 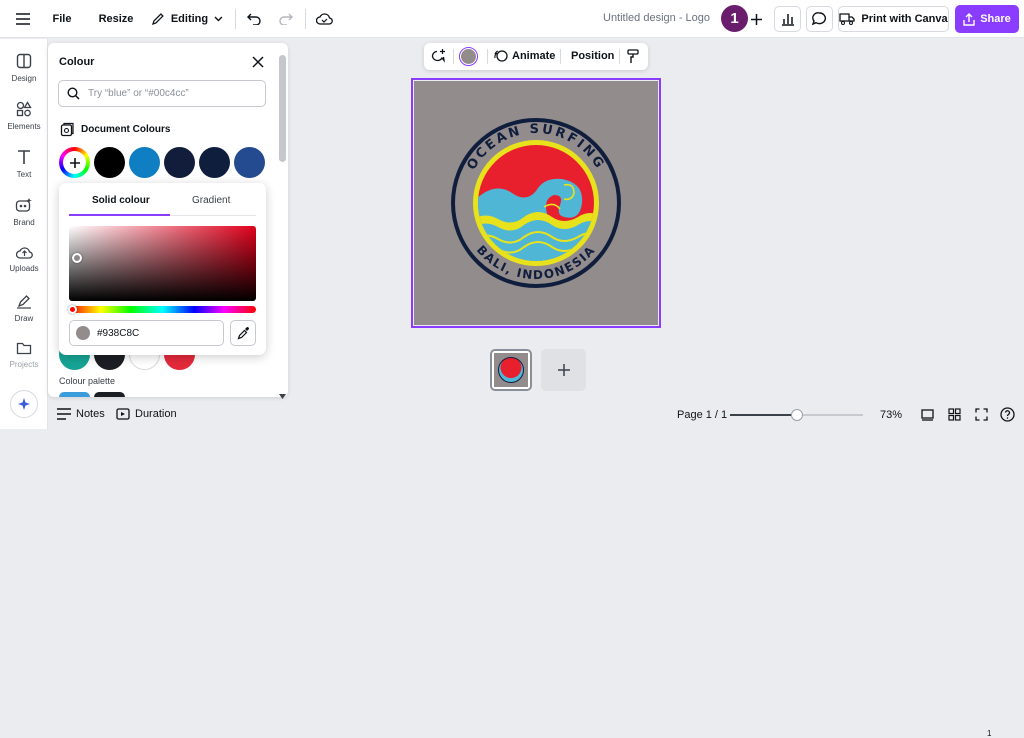 I want to click on search-icon, so click(x=73, y=93).